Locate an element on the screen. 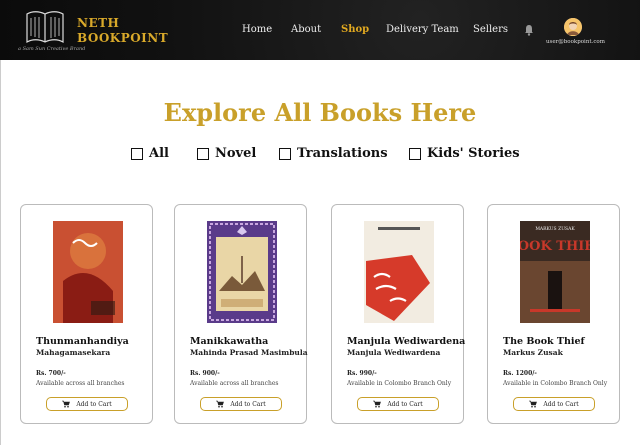 The height and width of the screenshot is (445, 640). brand-name-line2: BOOKPOINT is located at coordinates (123, 38).